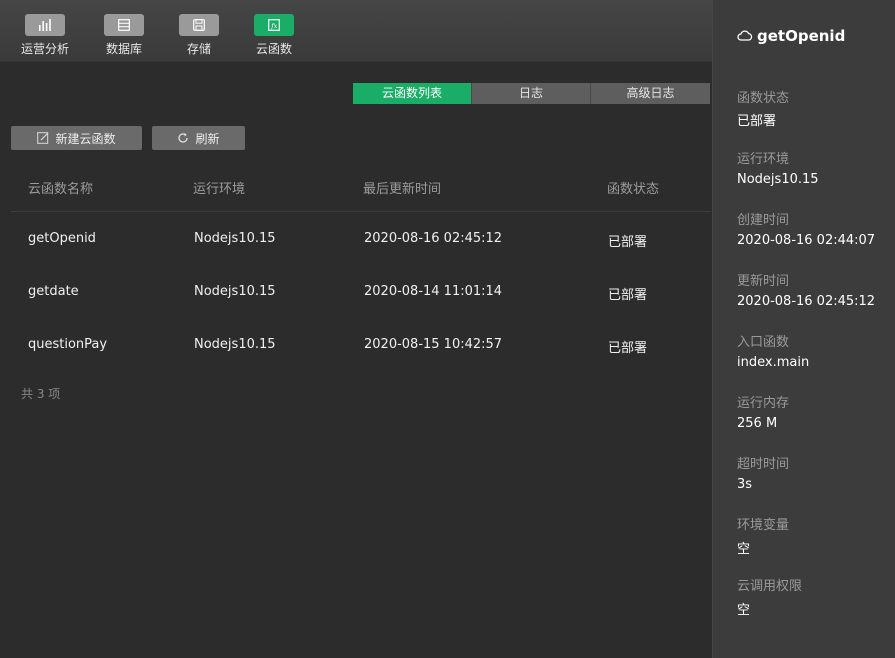 This screenshot has height=658, width=895. I want to click on prop-value-entry: index.main, so click(773, 362).